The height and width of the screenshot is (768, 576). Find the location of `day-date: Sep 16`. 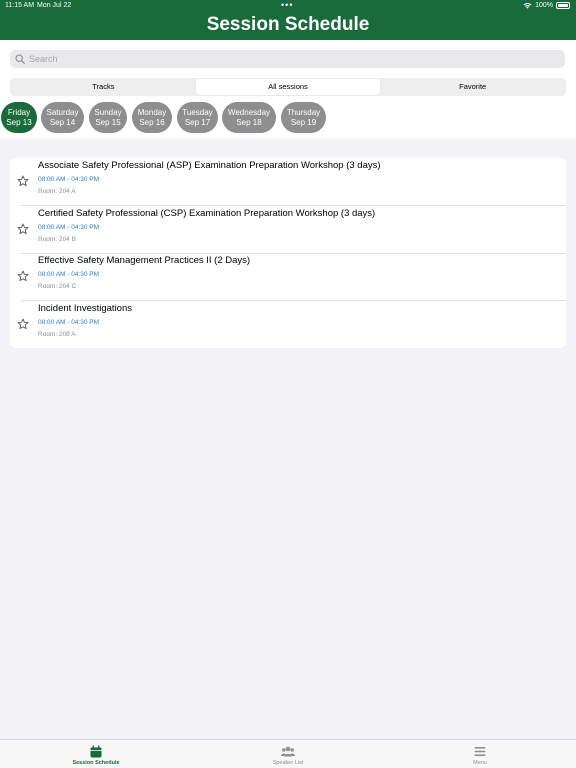

day-date: Sep 16 is located at coordinates (152, 122).